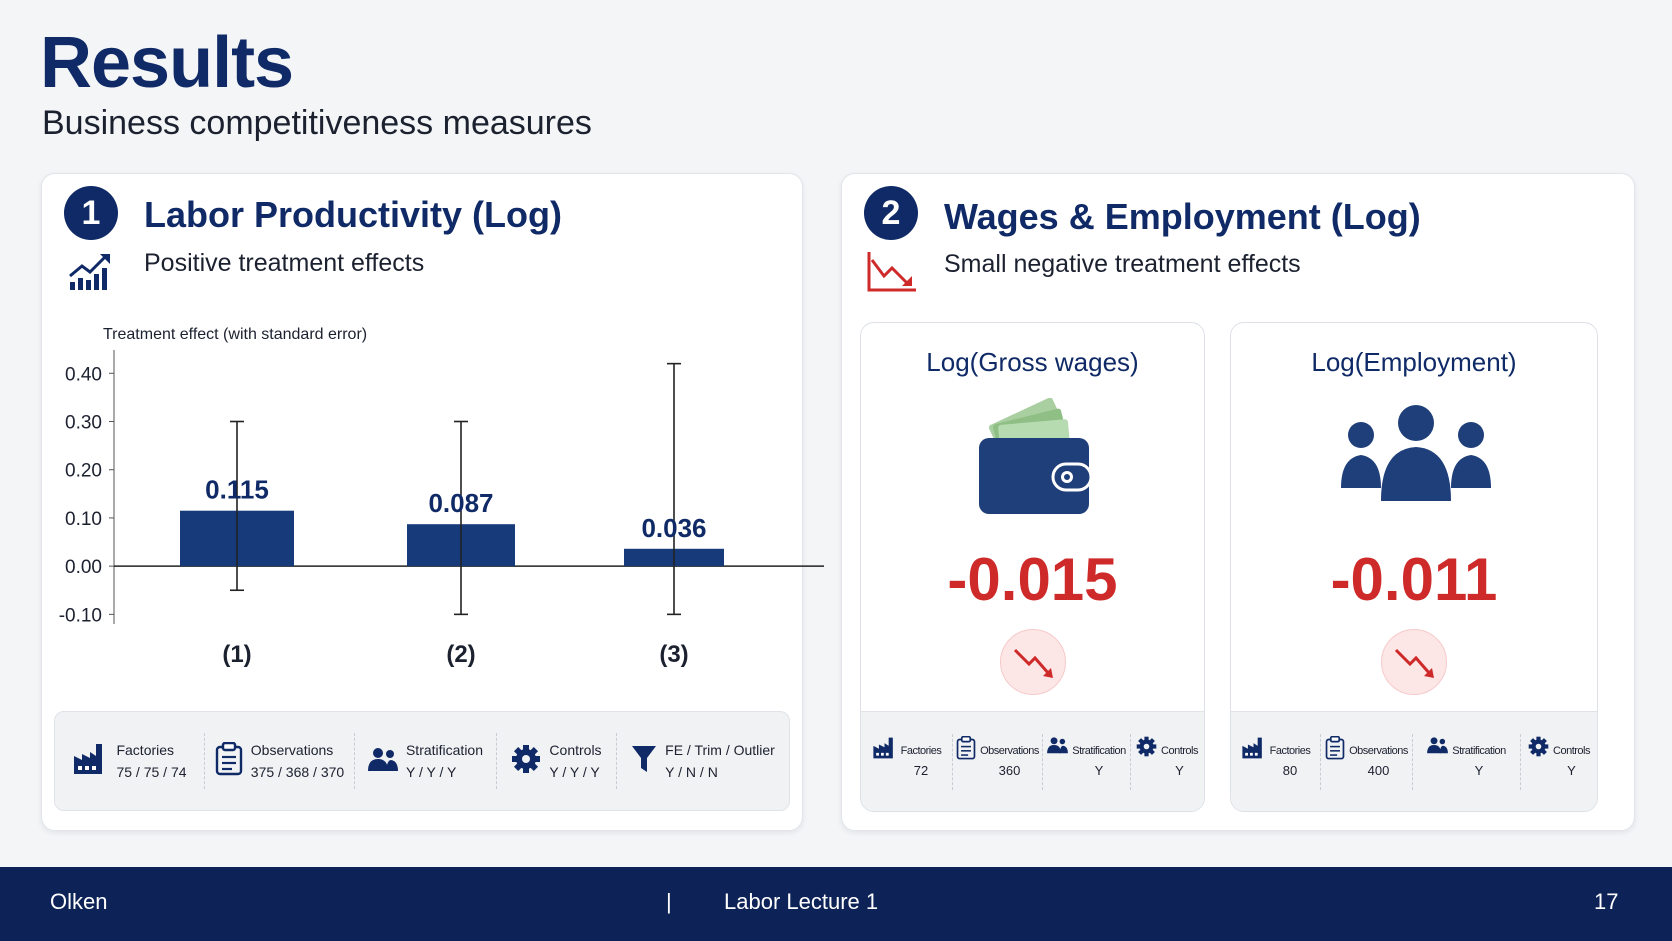 This screenshot has height=941, width=1672. I want to click on slide-title: Results, so click(167, 63).